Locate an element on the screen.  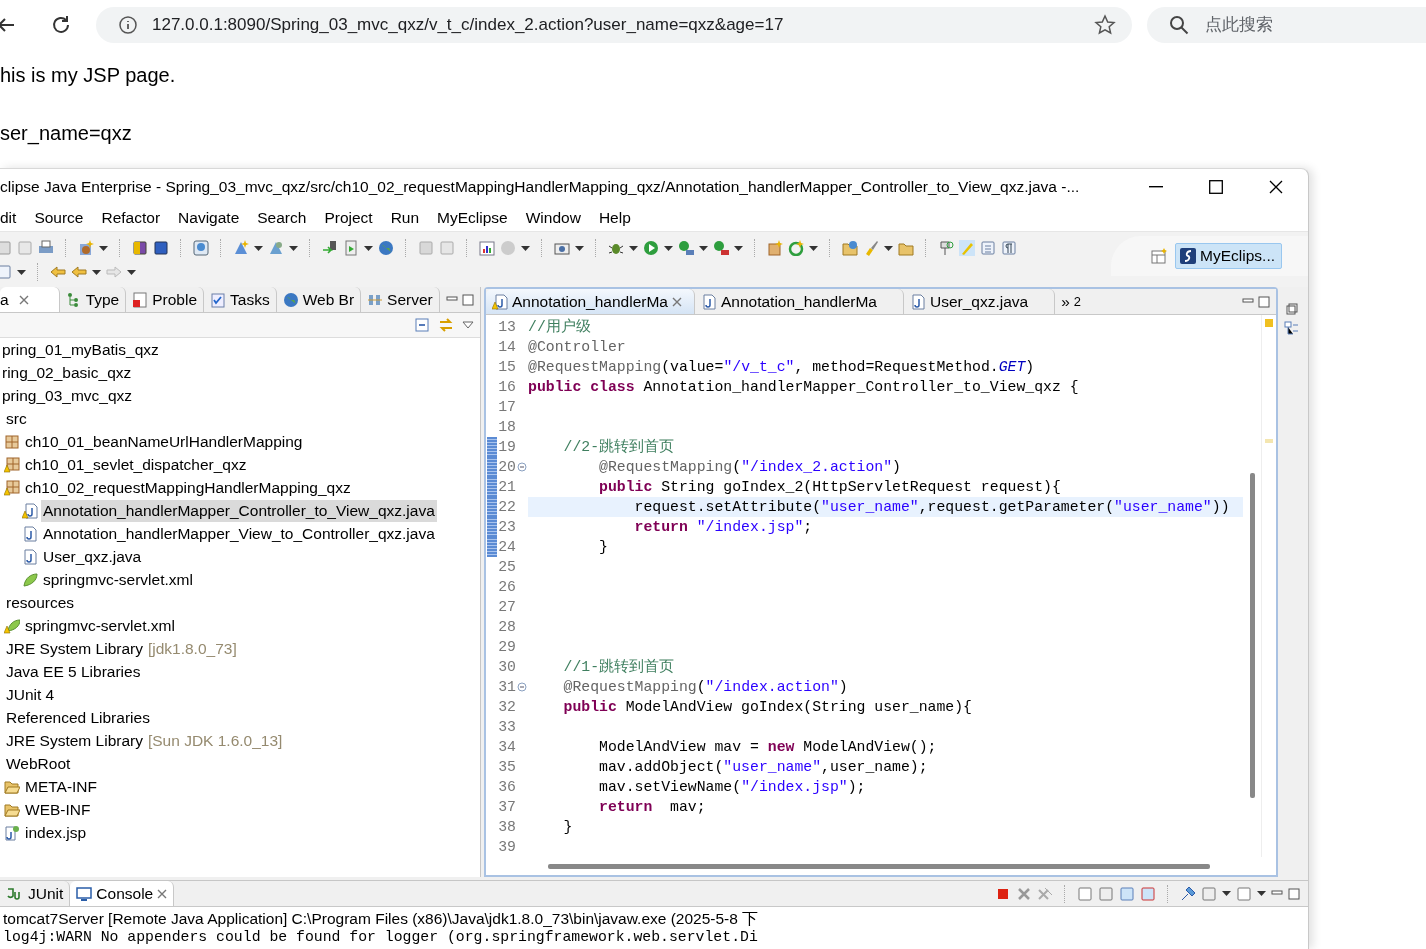
tree-item: Referenced Libraries is located at coordinates (78, 717).